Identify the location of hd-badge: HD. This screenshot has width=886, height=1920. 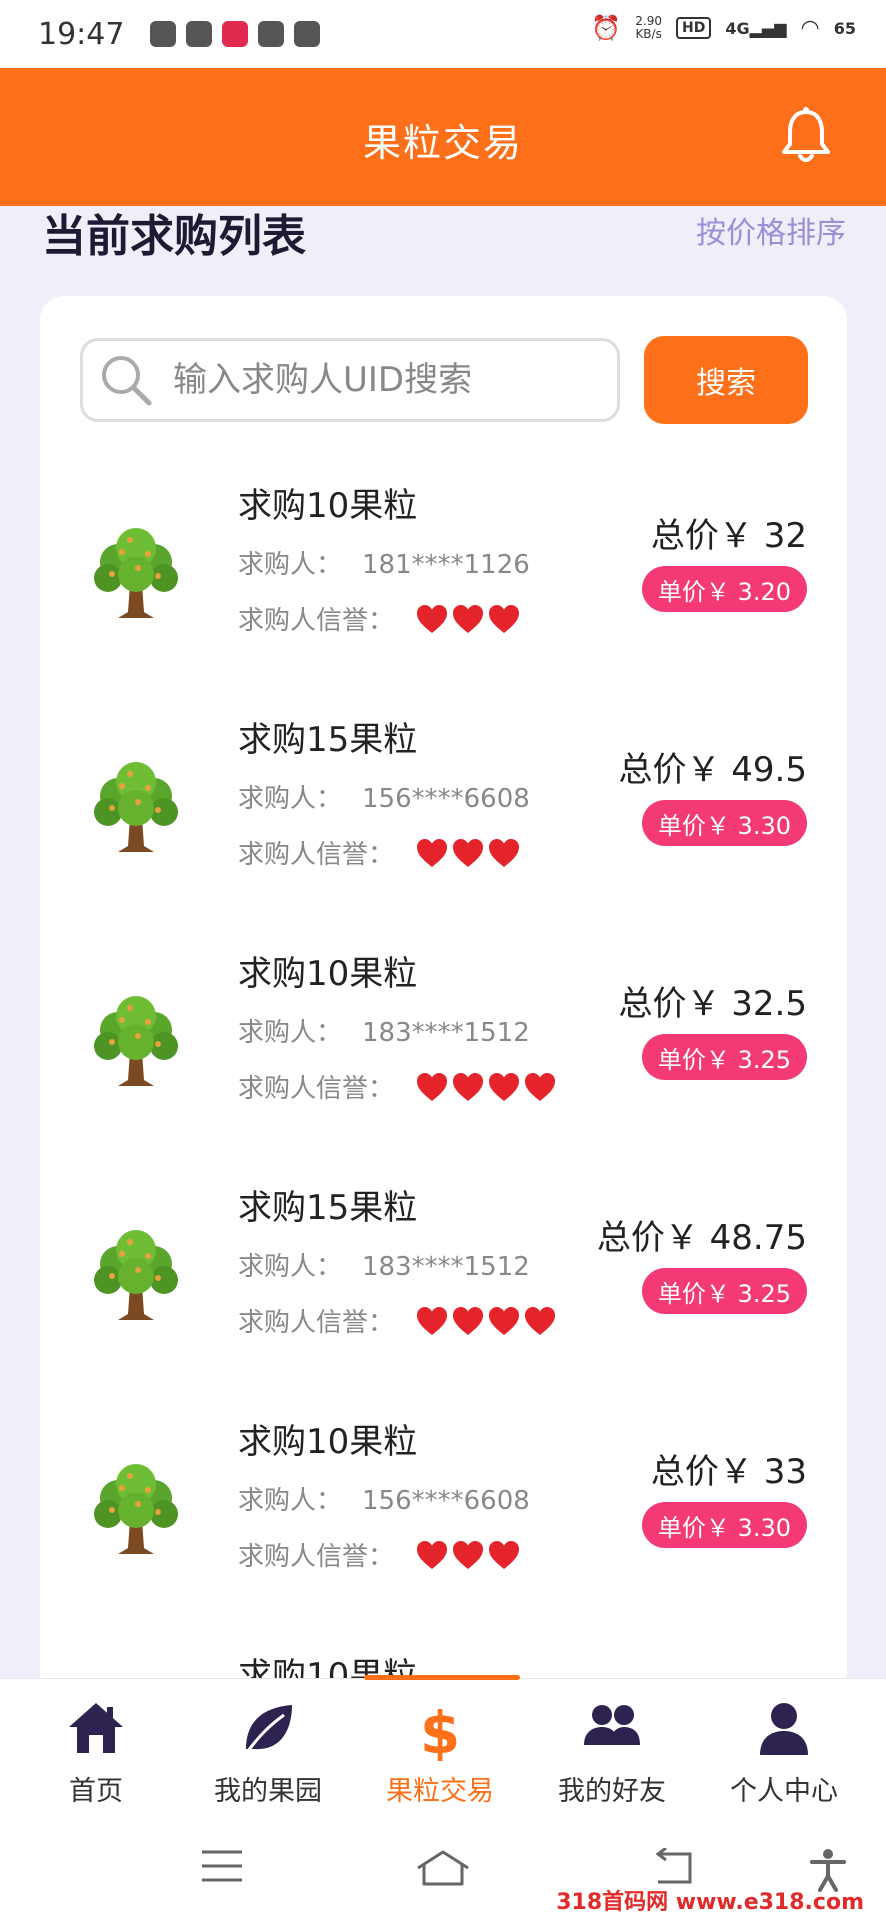
(694, 28).